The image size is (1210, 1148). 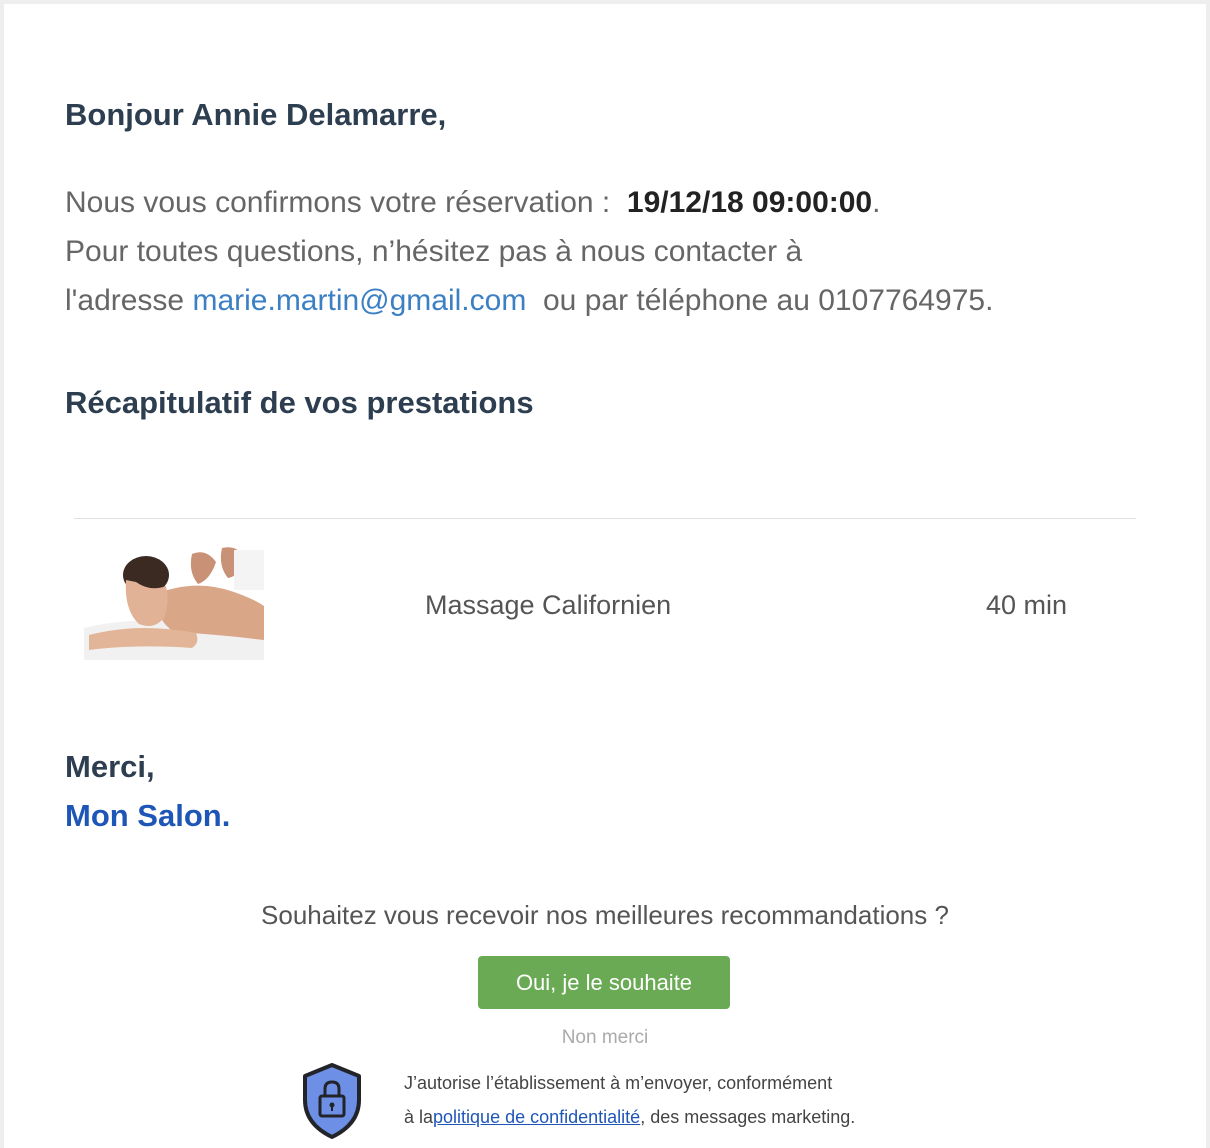 I want to click on or-text: ou par téléphone au, so click(x=676, y=300).